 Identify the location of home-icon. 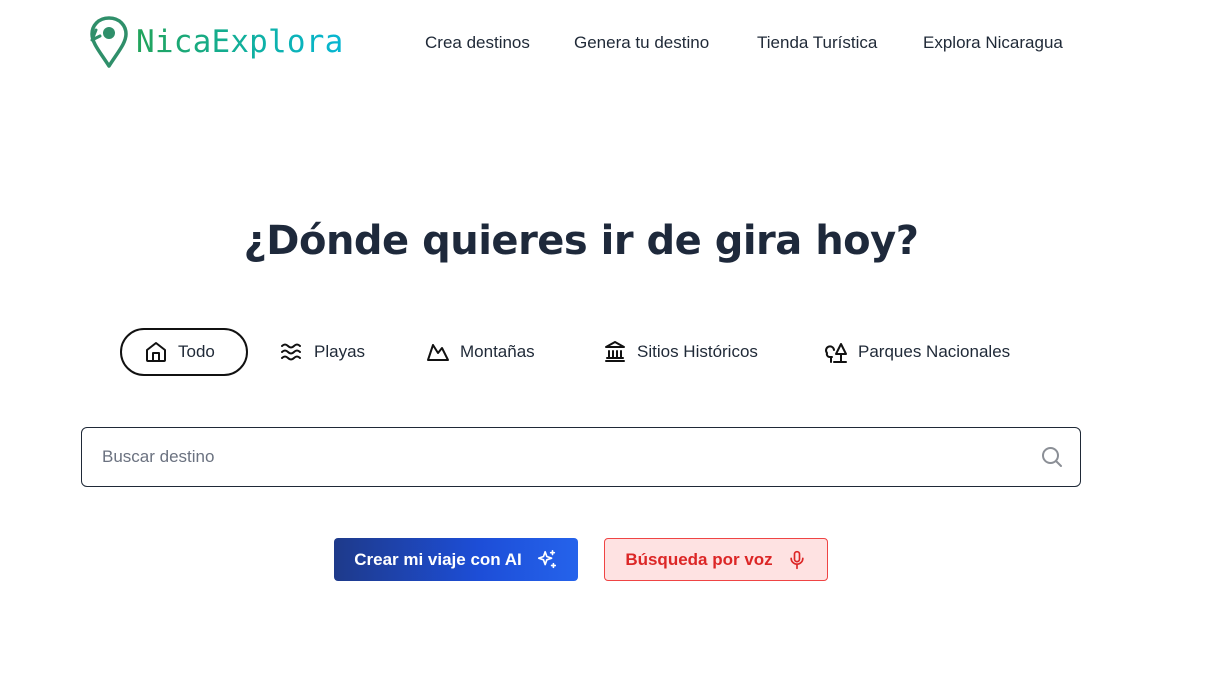
(156, 352).